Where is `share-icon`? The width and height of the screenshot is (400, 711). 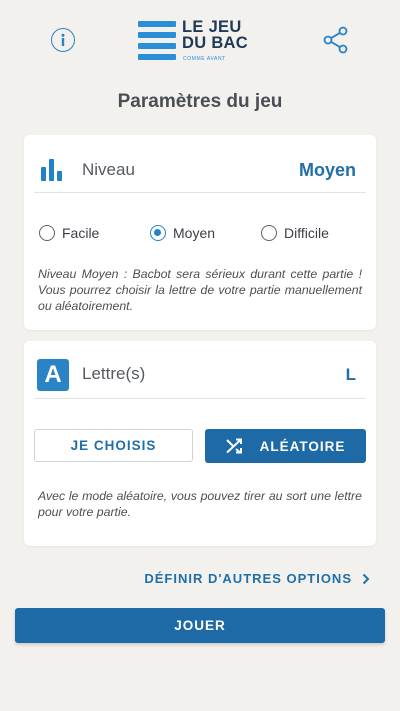
share-icon is located at coordinates (335, 40).